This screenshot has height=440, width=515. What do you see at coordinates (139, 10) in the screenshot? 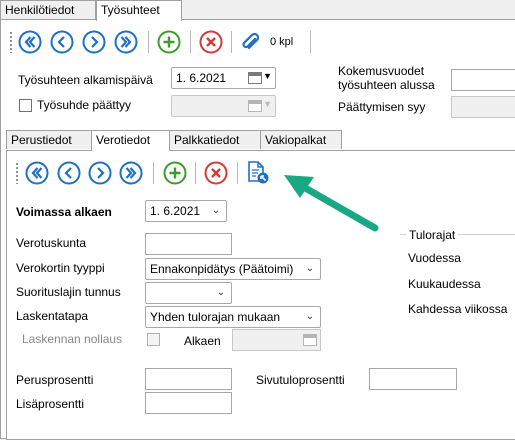
I see `tab-tyosuhteet: Työsuhteet` at bounding box center [139, 10].